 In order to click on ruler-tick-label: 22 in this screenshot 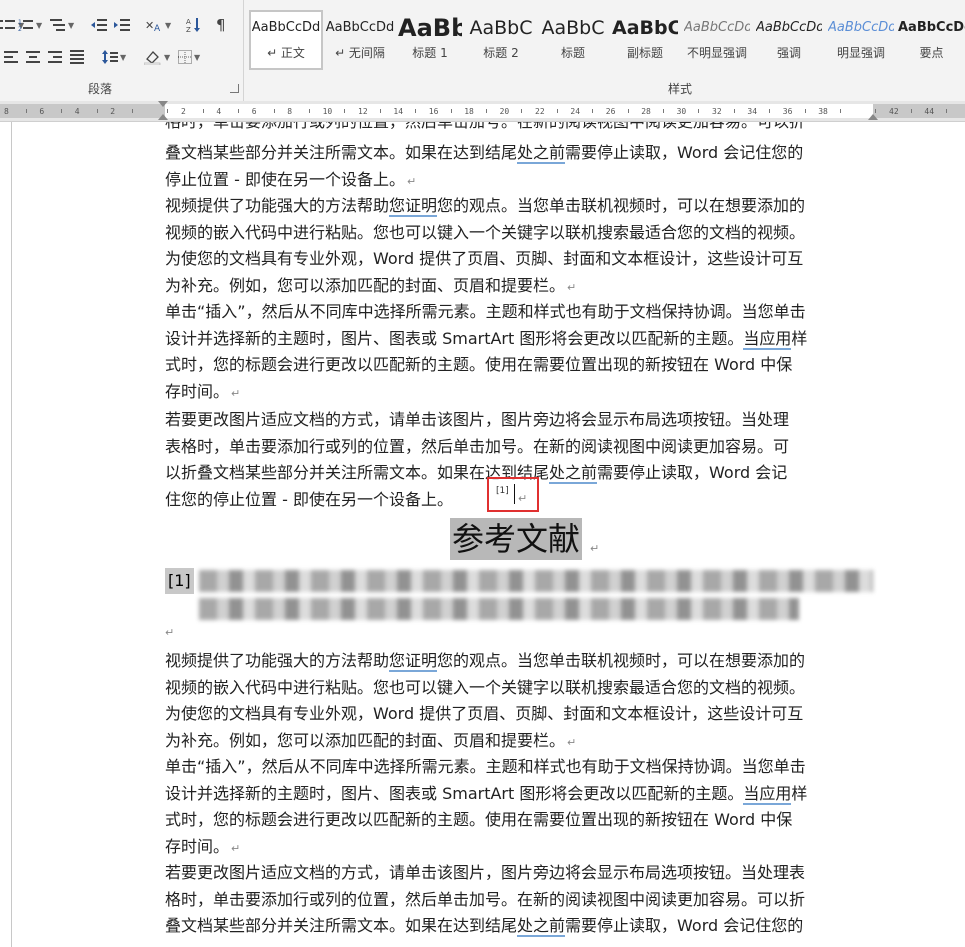, I will do `click(540, 111)`.